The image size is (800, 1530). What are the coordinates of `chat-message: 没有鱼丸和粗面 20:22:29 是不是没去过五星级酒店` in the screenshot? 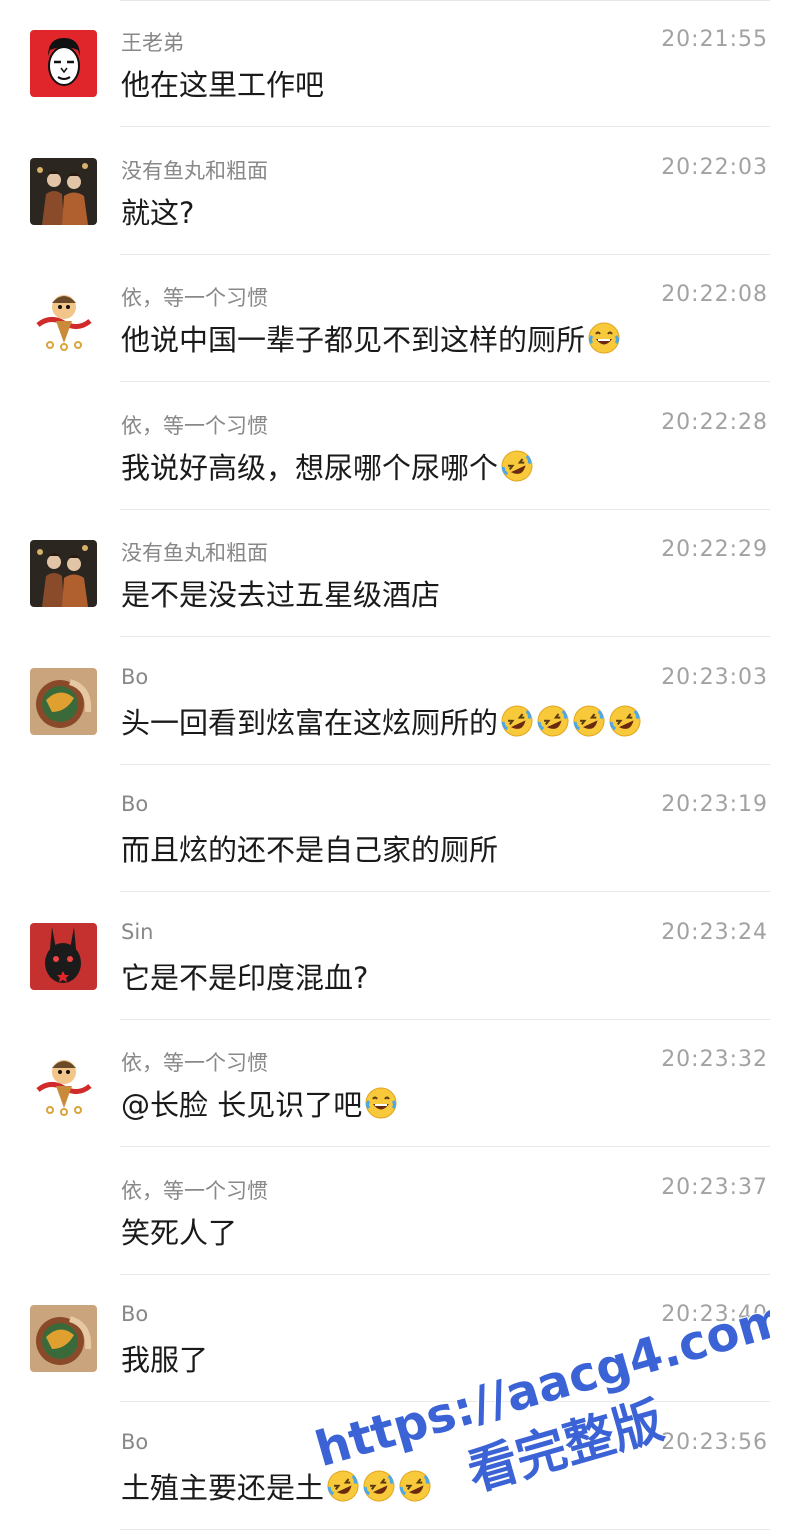 It's located at (400, 573).